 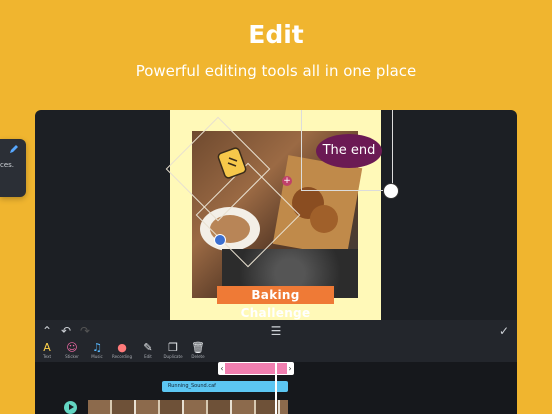 I want to click on tool-text: A Text, so click(x=47, y=350).